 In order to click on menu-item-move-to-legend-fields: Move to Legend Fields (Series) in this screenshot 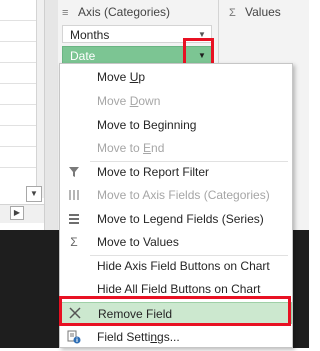, I will do `click(176, 219)`.